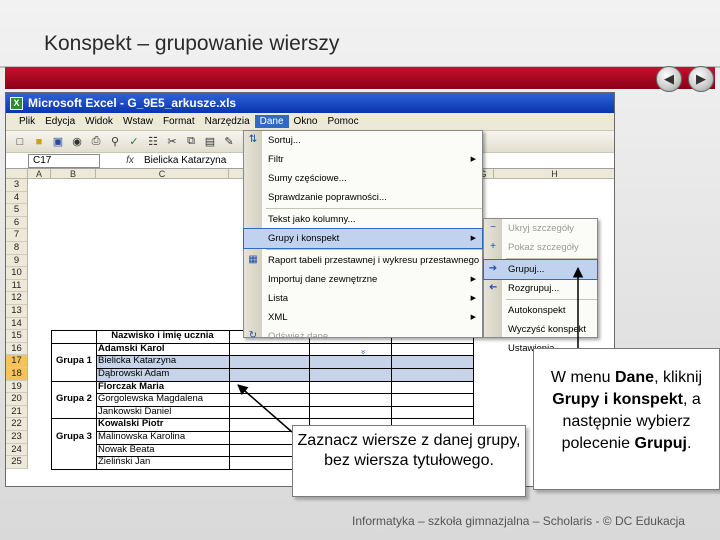 This screenshot has width=720, height=540. I want to click on pivot-icon: ▦, so click(253, 259).